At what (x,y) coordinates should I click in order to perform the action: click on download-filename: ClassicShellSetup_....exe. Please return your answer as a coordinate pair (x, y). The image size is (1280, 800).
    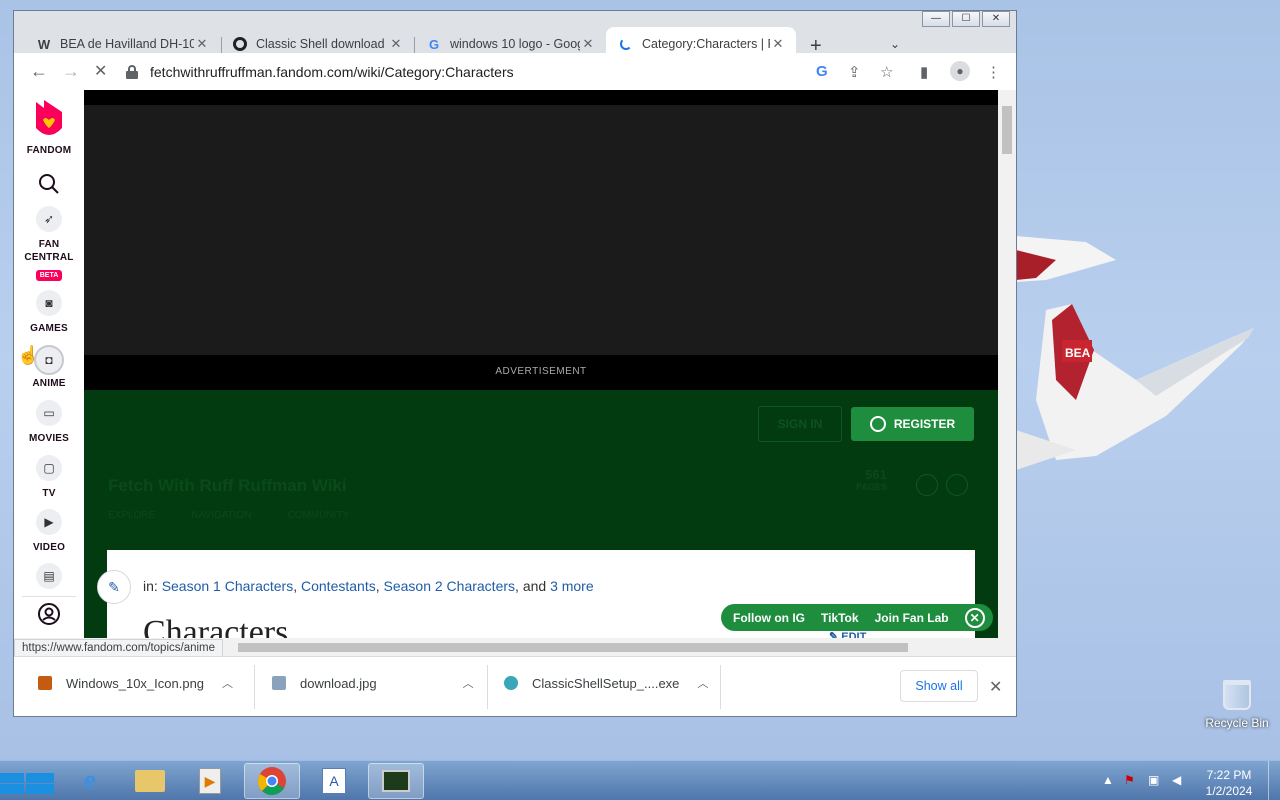
    Looking at the image, I should click on (606, 683).